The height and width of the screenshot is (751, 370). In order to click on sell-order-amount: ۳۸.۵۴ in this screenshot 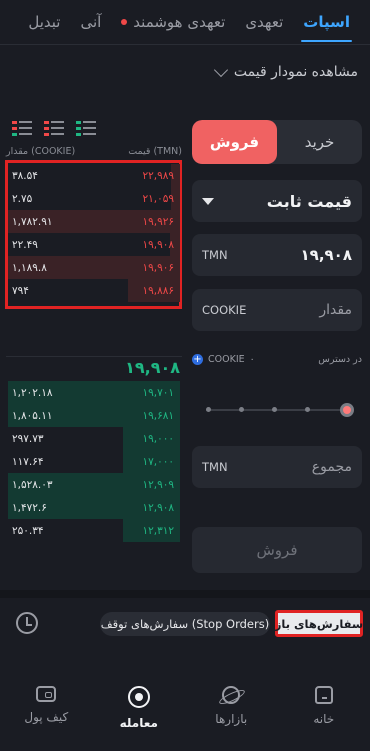, I will do `click(25, 175)`.